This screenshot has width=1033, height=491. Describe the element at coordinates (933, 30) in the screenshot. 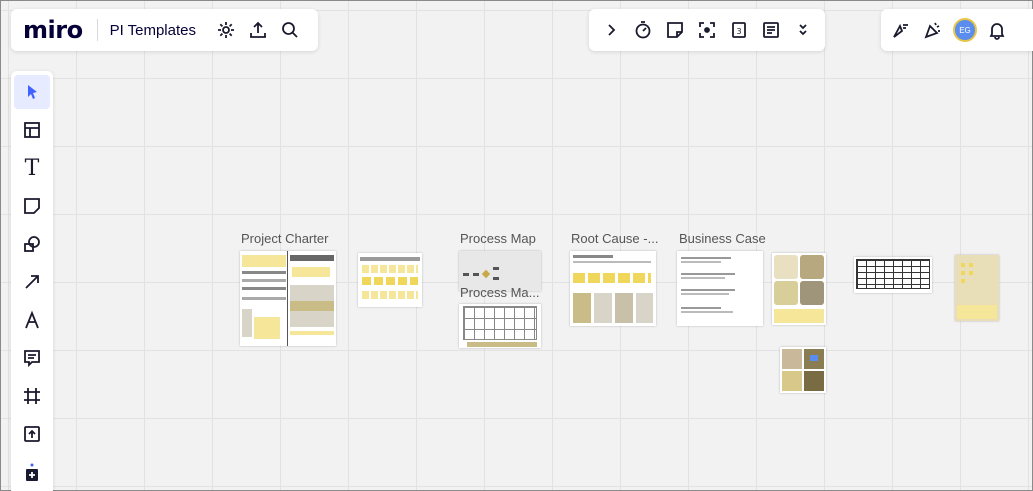

I see `celebrate-icon` at that location.